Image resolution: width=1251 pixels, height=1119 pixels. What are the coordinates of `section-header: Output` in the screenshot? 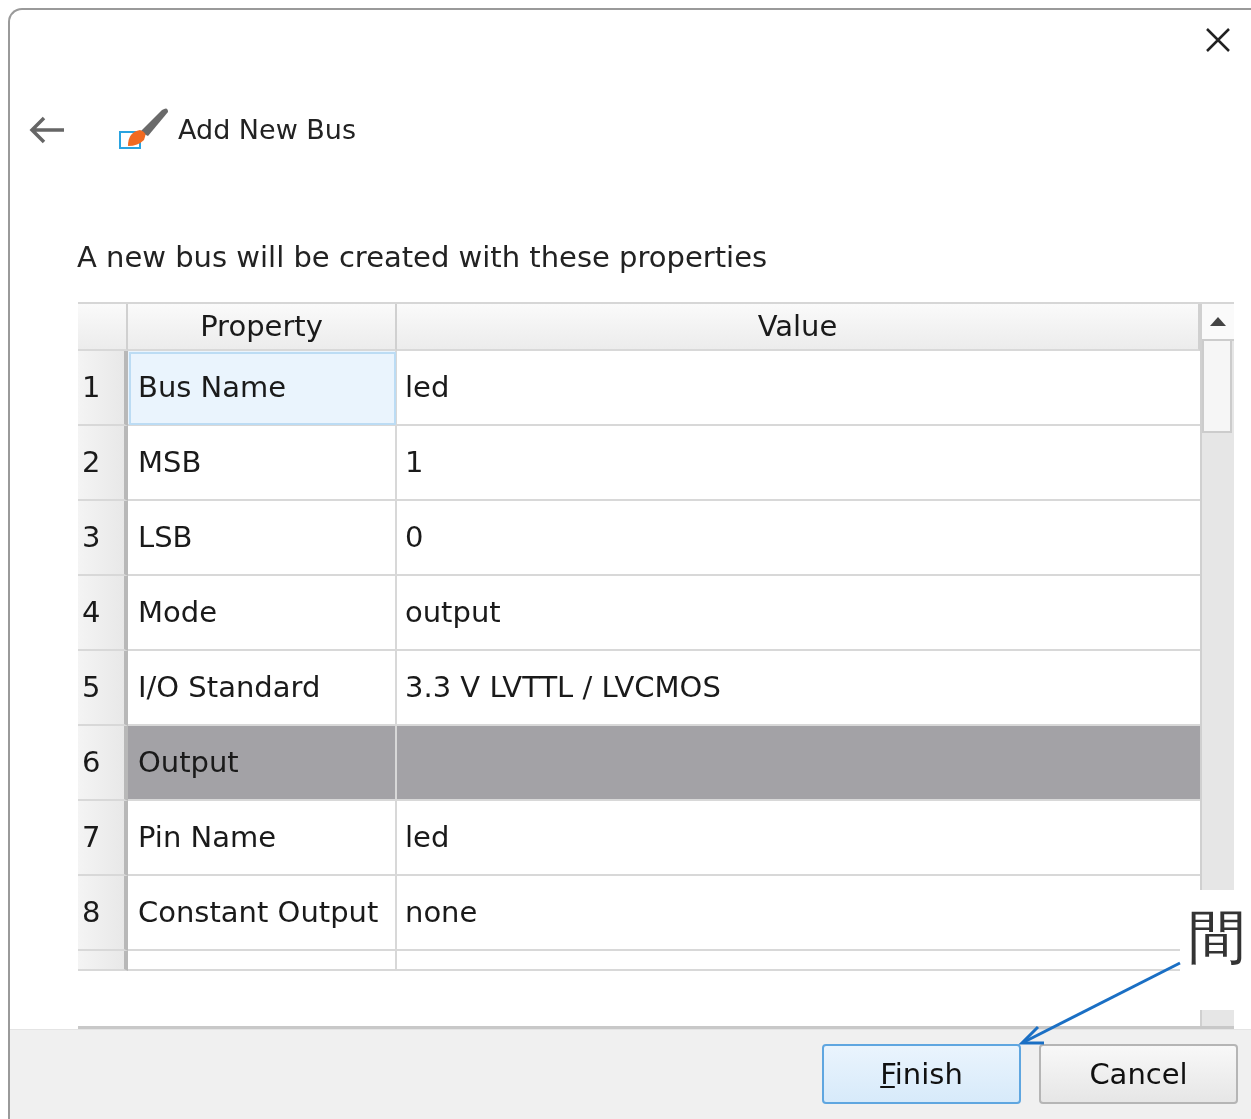 It's located at (262, 763).